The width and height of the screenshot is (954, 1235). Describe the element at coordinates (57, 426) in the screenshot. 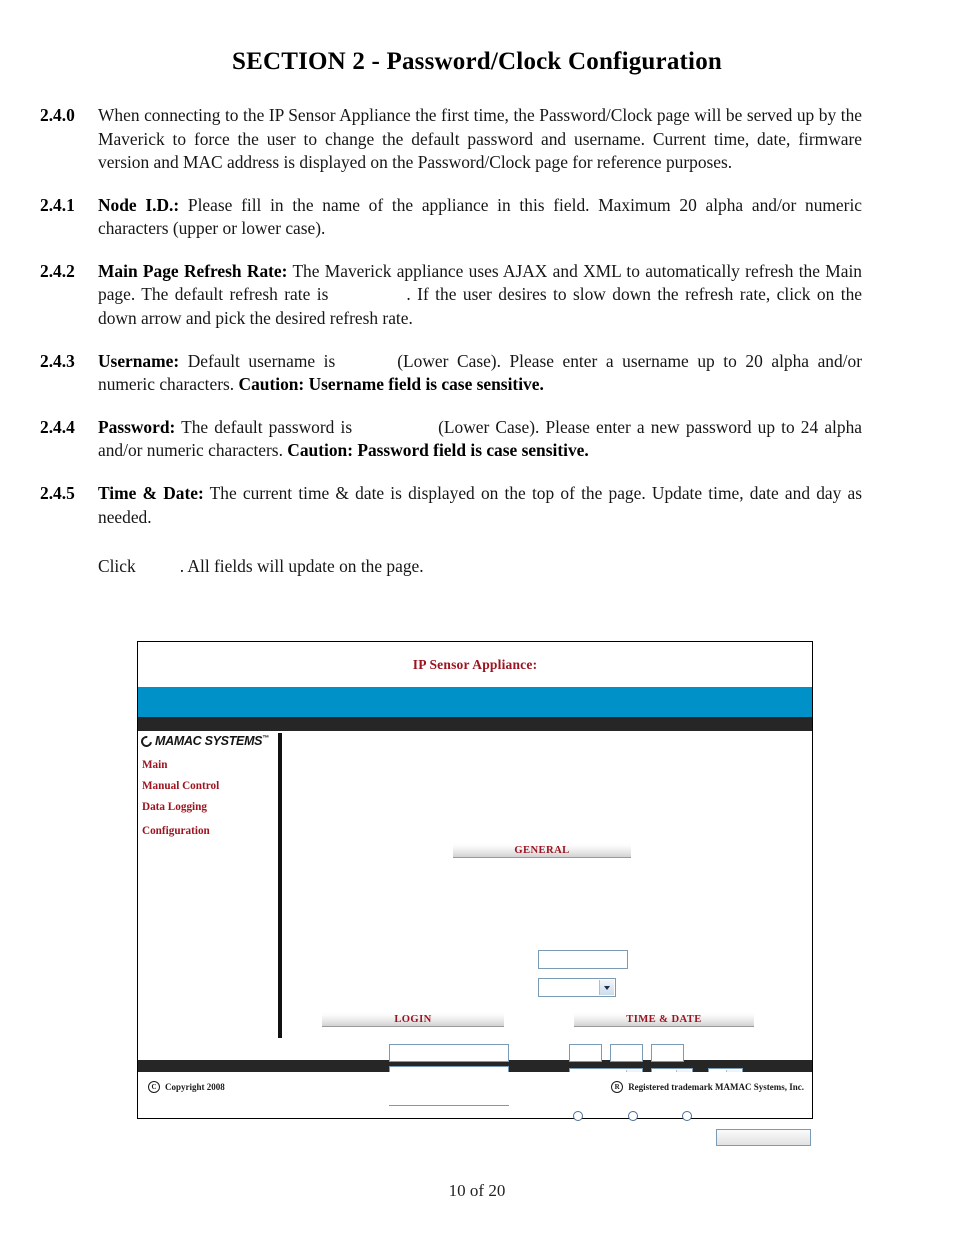

I see `paragraph-number: 2.4.4` at that location.